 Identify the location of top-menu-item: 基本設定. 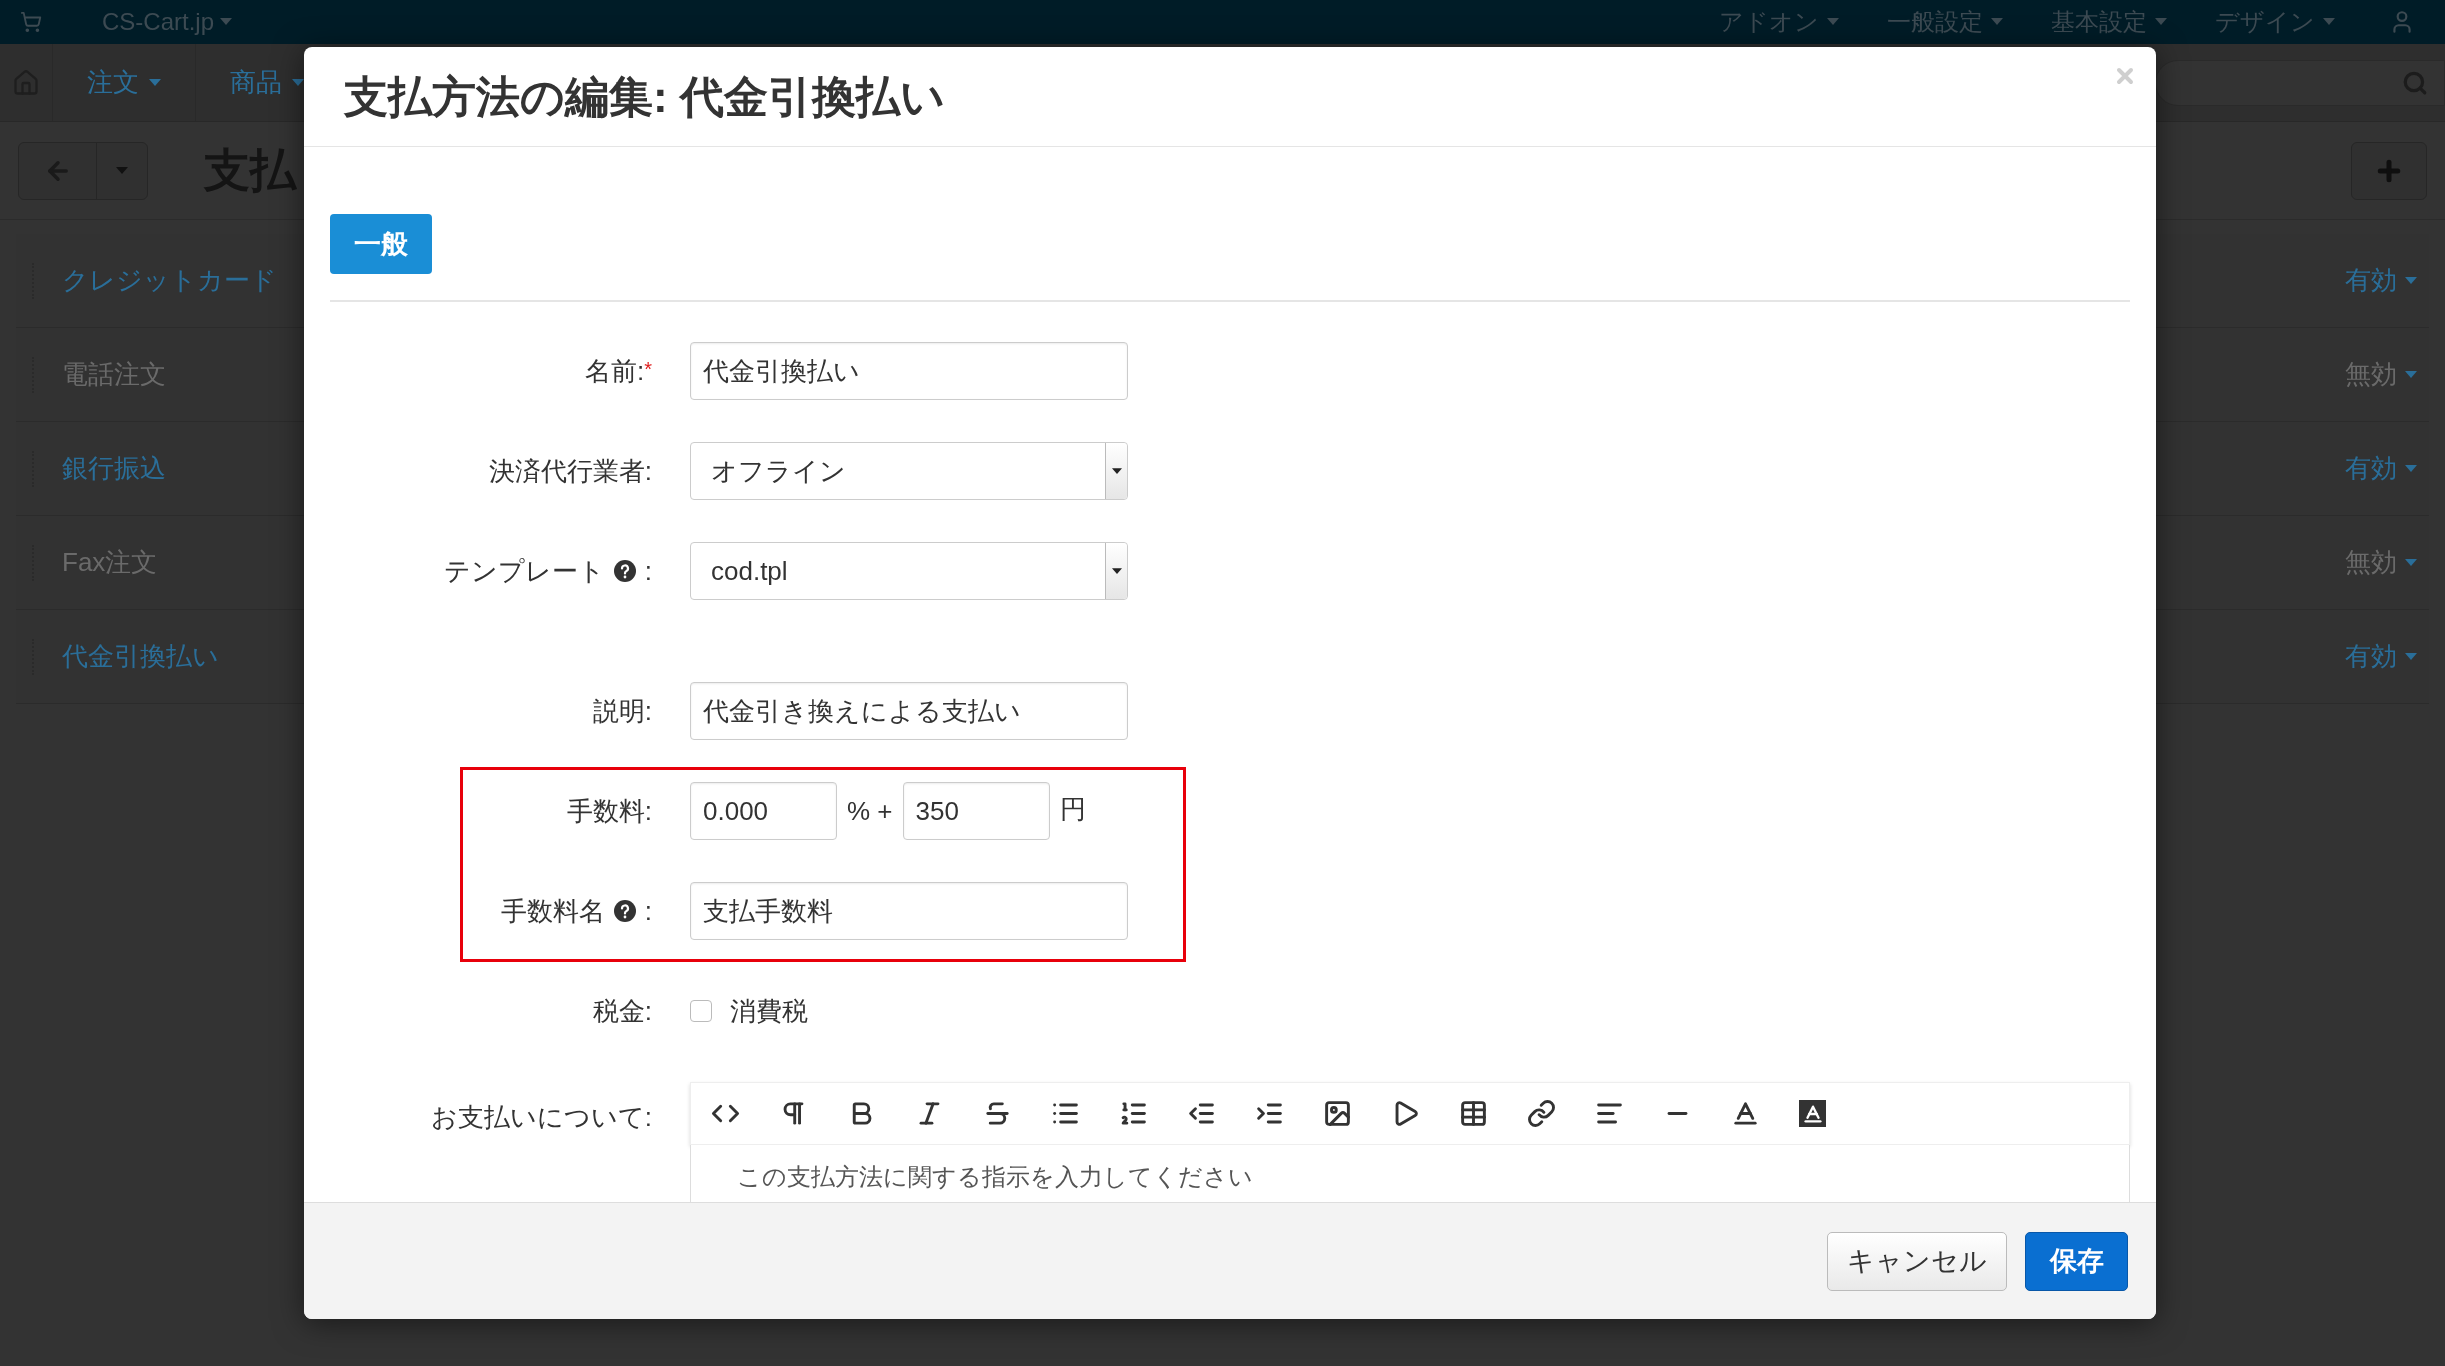
(2109, 22).